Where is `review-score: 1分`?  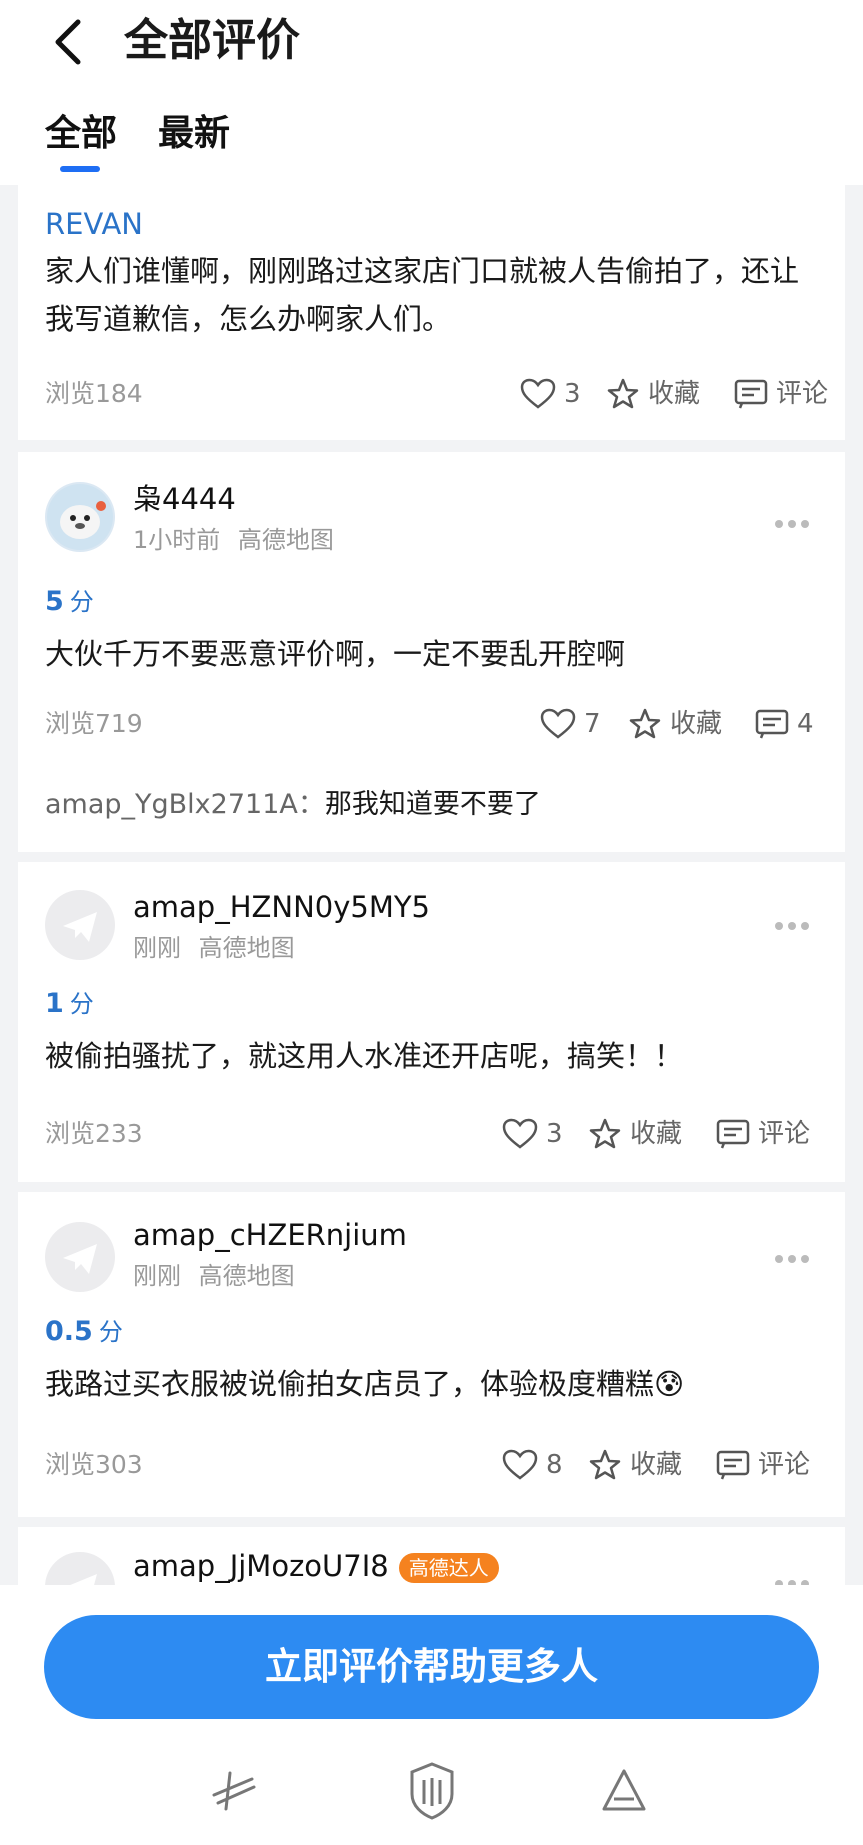
review-score: 1分 is located at coordinates (69, 1004).